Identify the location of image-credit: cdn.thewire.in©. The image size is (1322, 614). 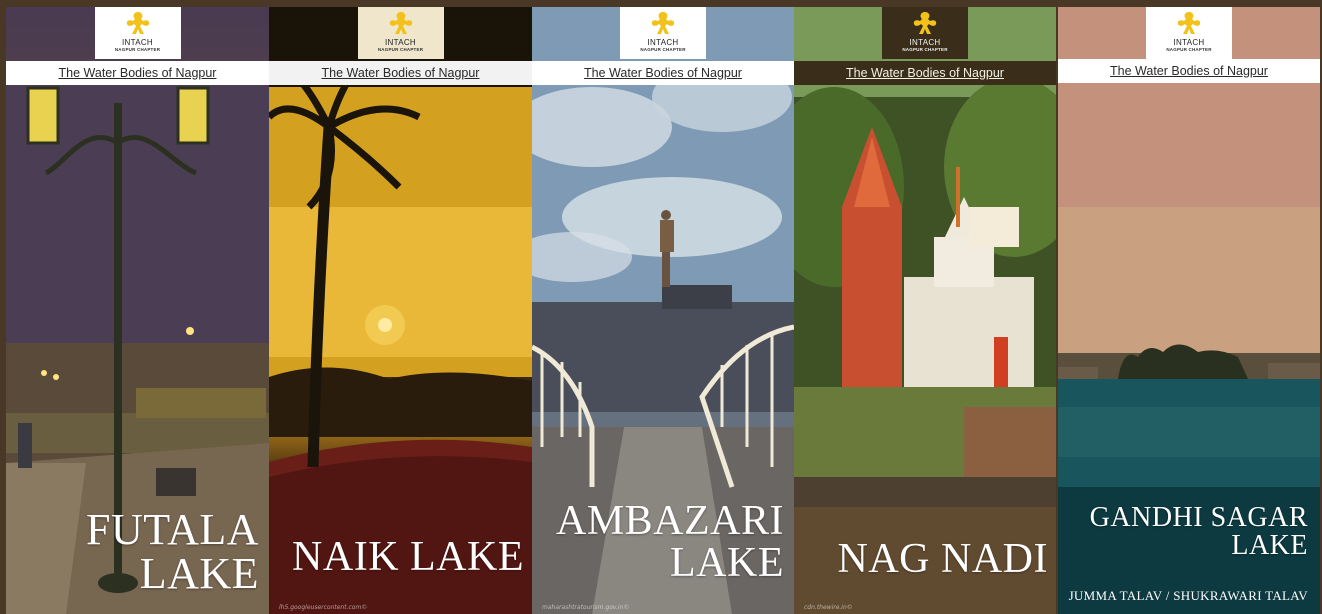
(828, 607).